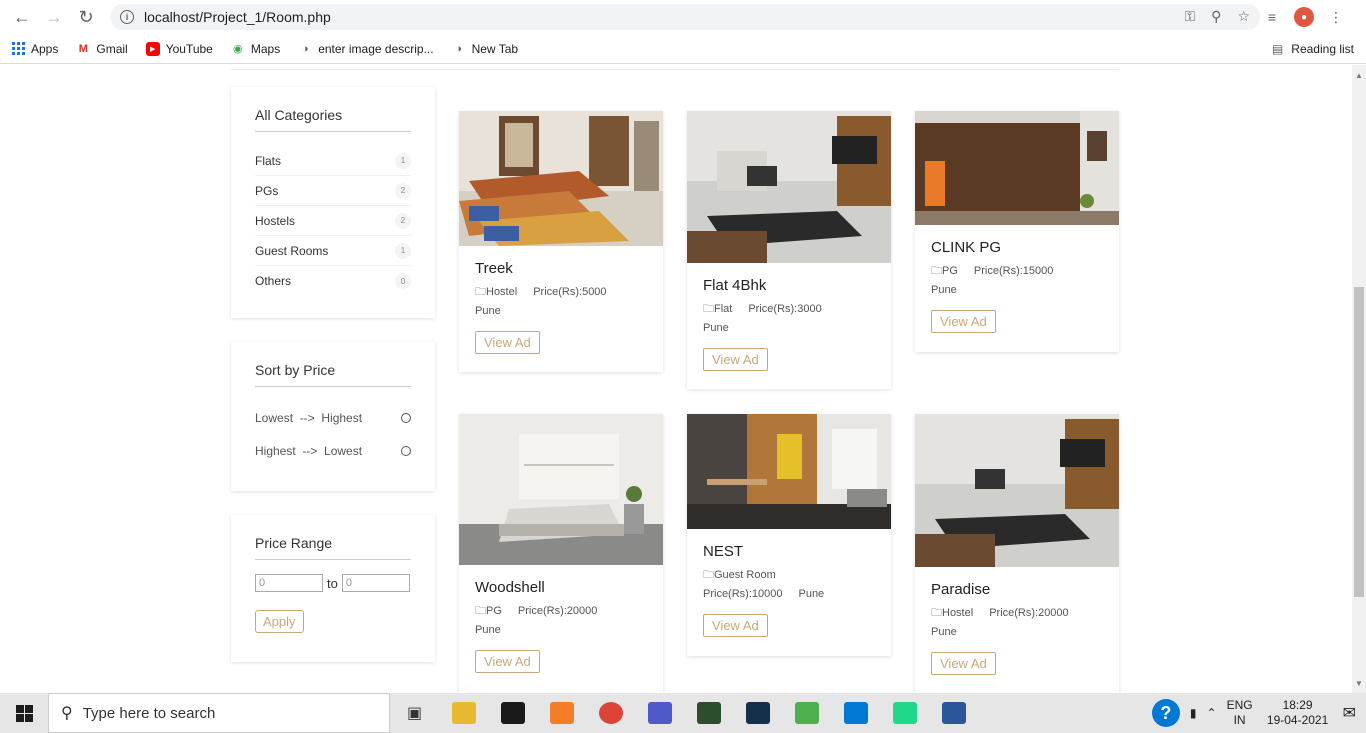  Describe the element at coordinates (561, 587) in the screenshot. I see `listing-title: Woodshell` at that location.